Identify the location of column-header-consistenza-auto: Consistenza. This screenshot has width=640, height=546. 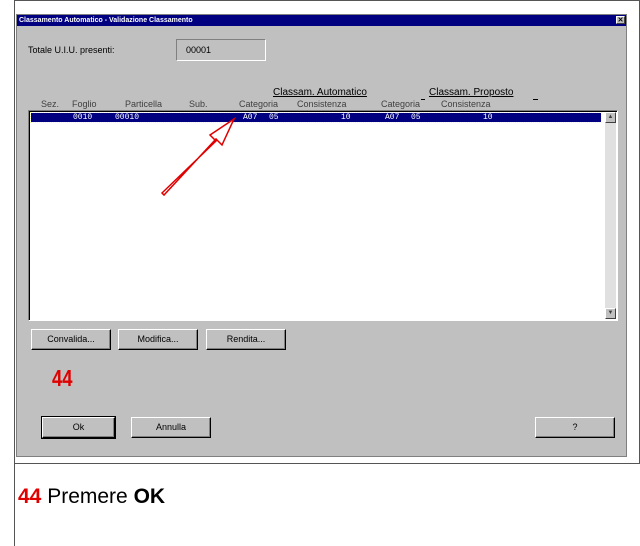
(322, 104).